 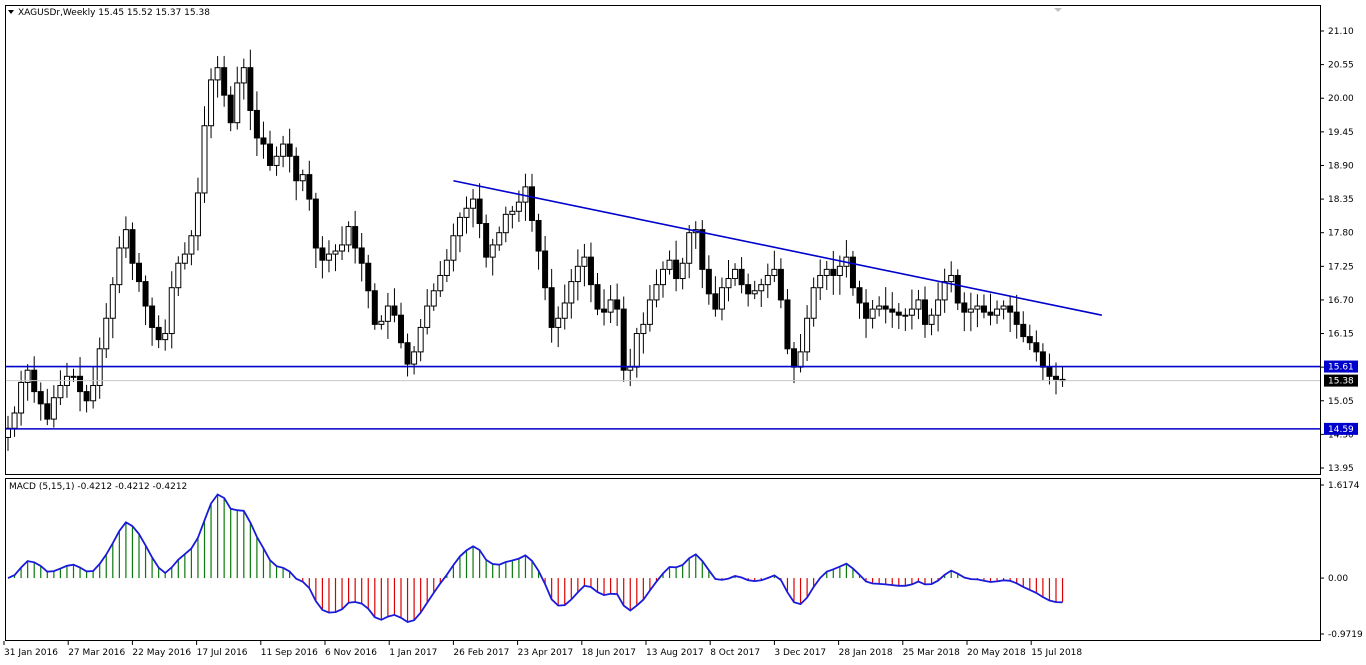 I want to click on time-tick-label: 27 Mar 2016, so click(x=96, y=653).